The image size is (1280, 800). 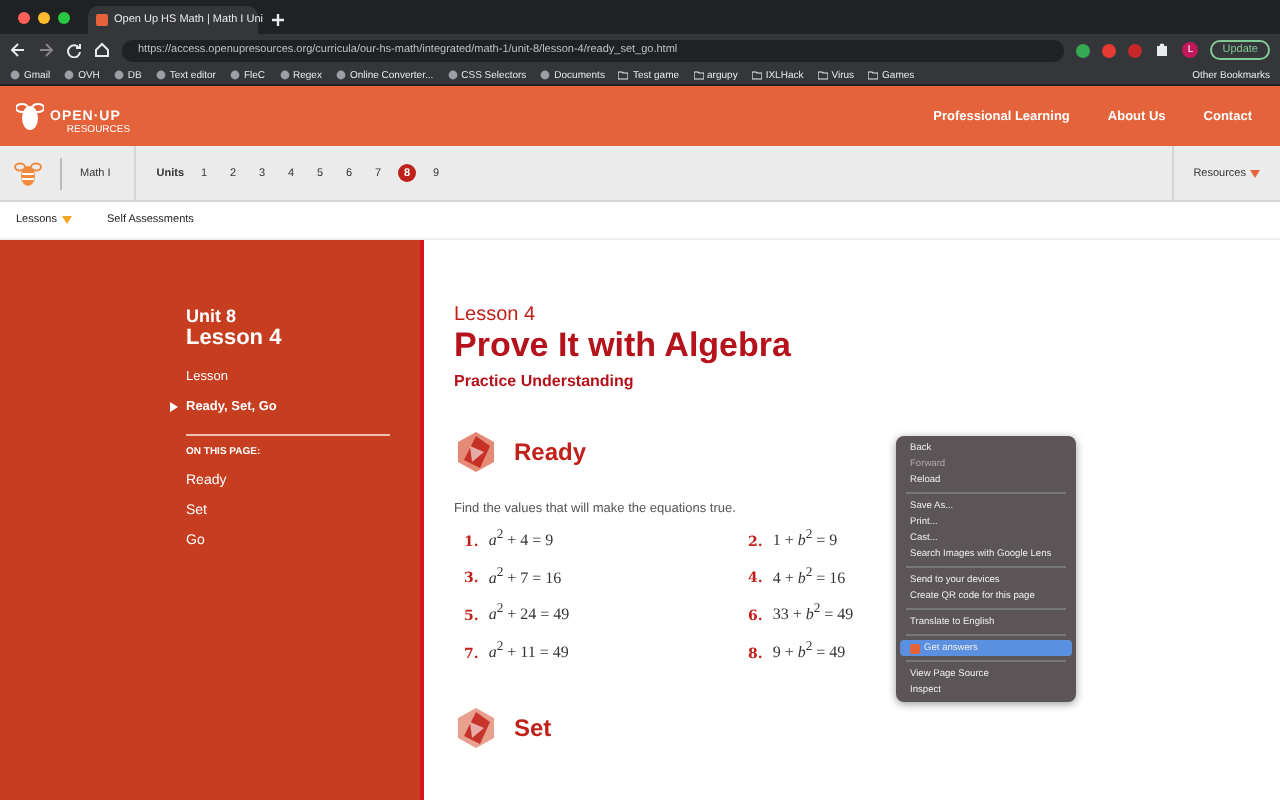 I want to click on equation: a$^{2}$ + 24 = 49, so click(x=529, y=613).